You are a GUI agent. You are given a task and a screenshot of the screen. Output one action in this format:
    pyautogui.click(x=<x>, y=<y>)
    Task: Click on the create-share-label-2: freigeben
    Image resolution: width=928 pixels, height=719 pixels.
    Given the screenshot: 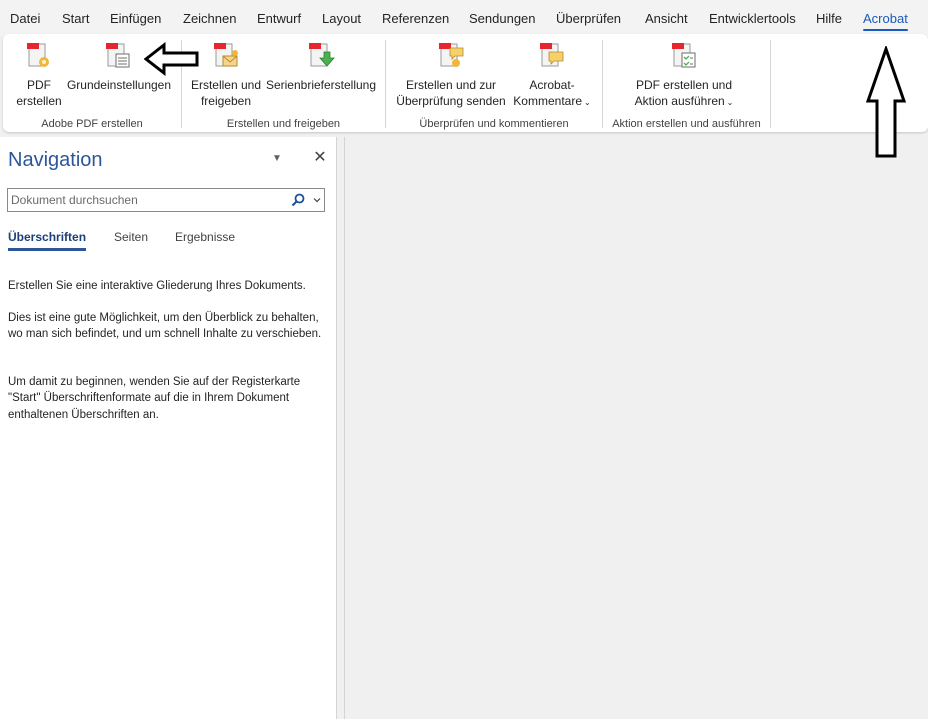 What is the action you would take?
    pyautogui.click(x=226, y=101)
    